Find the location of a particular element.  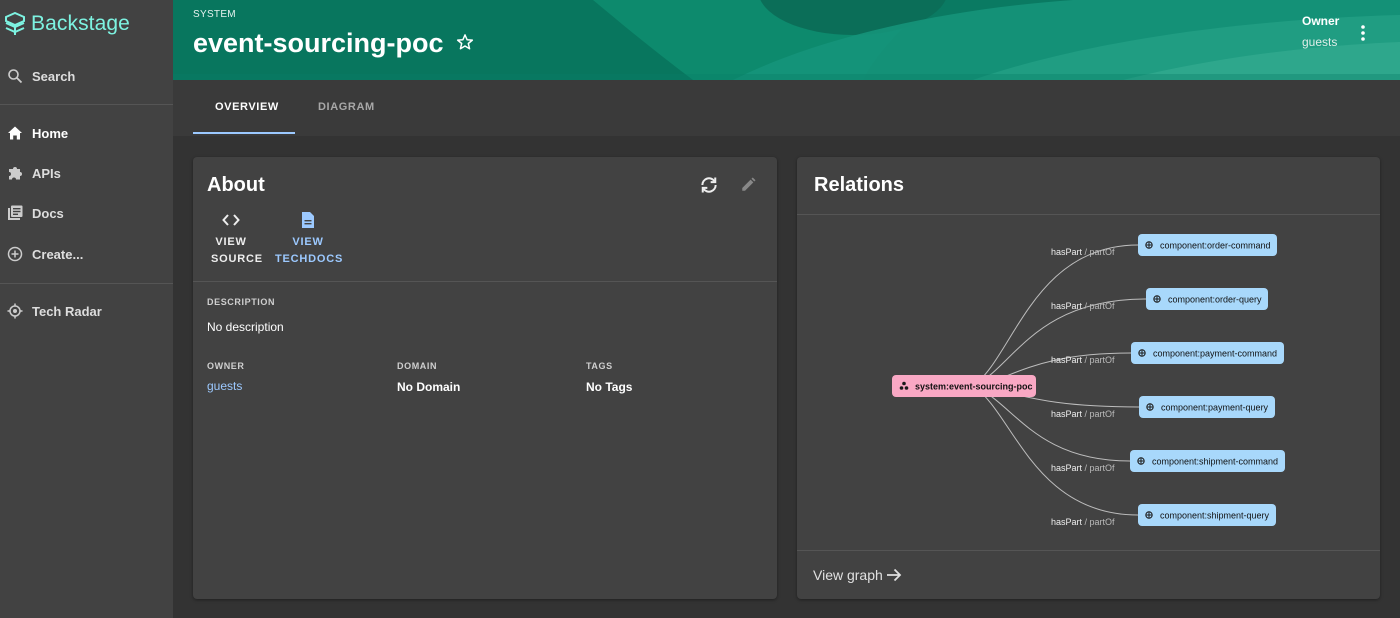

owner-link: guests is located at coordinates (224, 386).